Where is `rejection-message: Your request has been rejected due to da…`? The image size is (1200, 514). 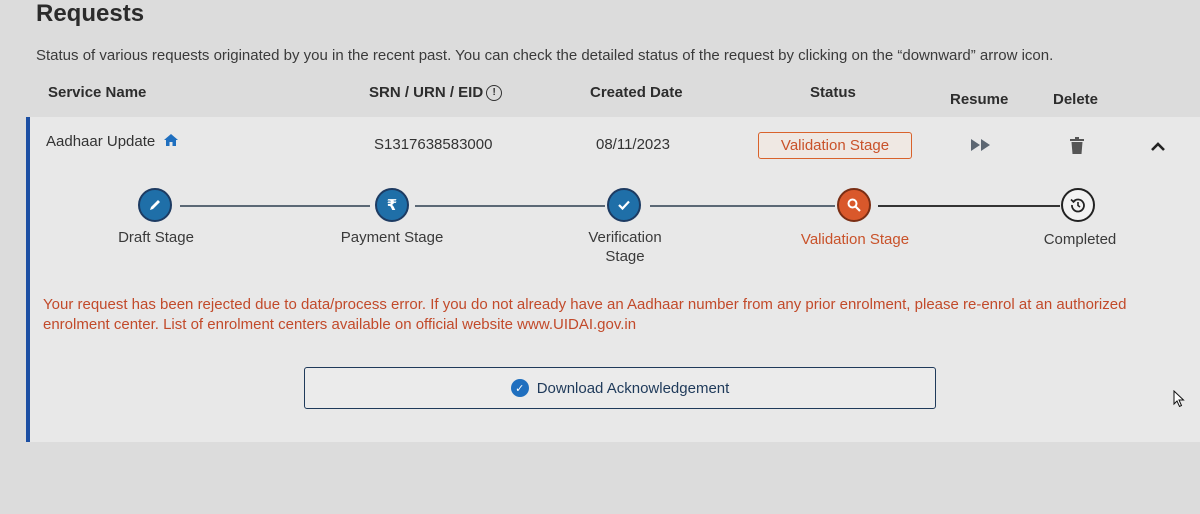
rejection-message: Your request has been rejected due to da… is located at coordinates (585, 314).